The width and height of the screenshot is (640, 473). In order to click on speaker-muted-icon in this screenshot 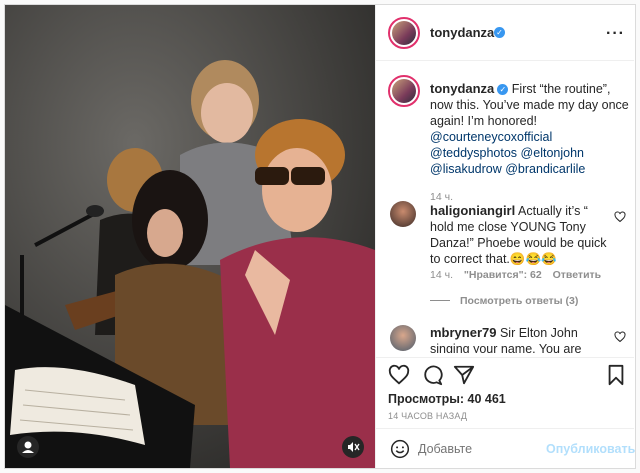, I will do `click(353, 447)`.